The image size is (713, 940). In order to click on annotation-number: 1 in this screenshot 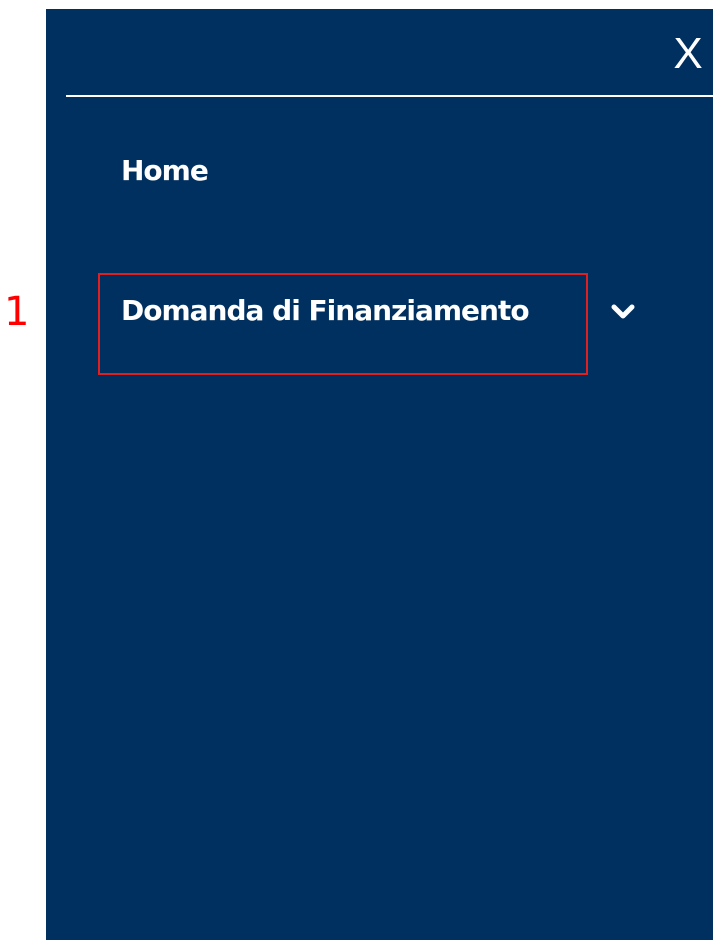, I will do `click(17, 312)`.